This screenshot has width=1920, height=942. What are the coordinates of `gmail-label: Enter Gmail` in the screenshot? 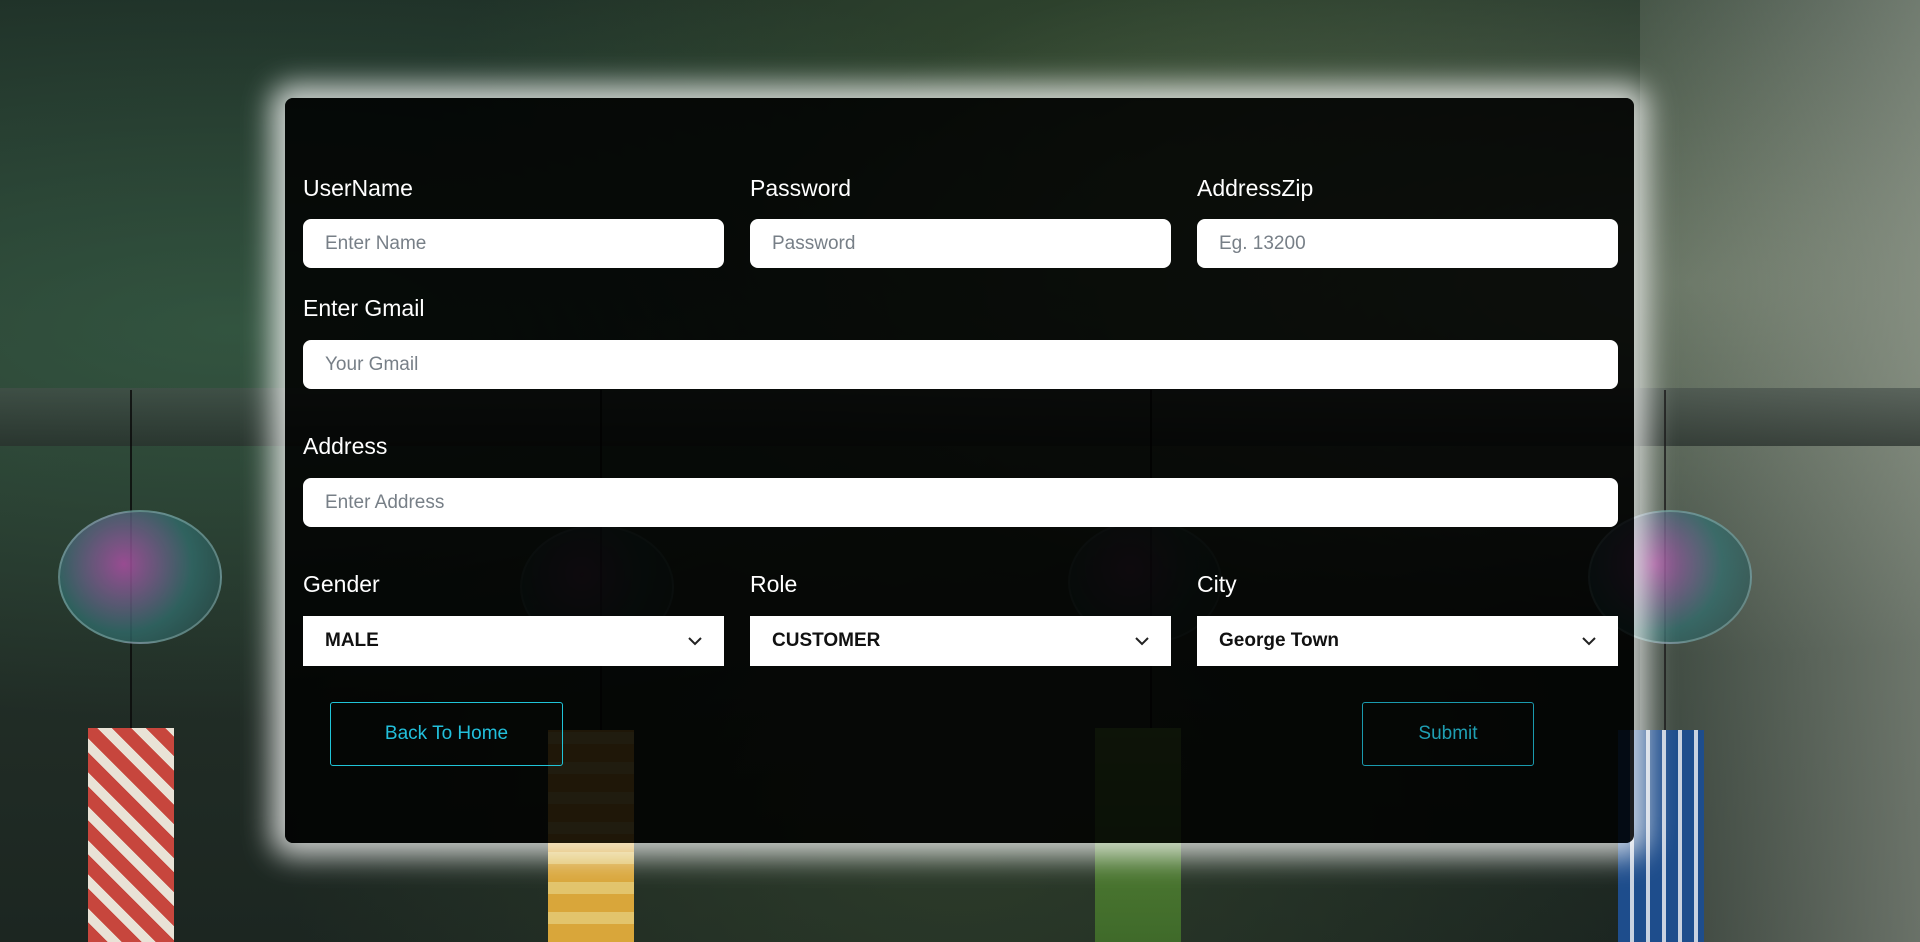 It's located at (364, 308).